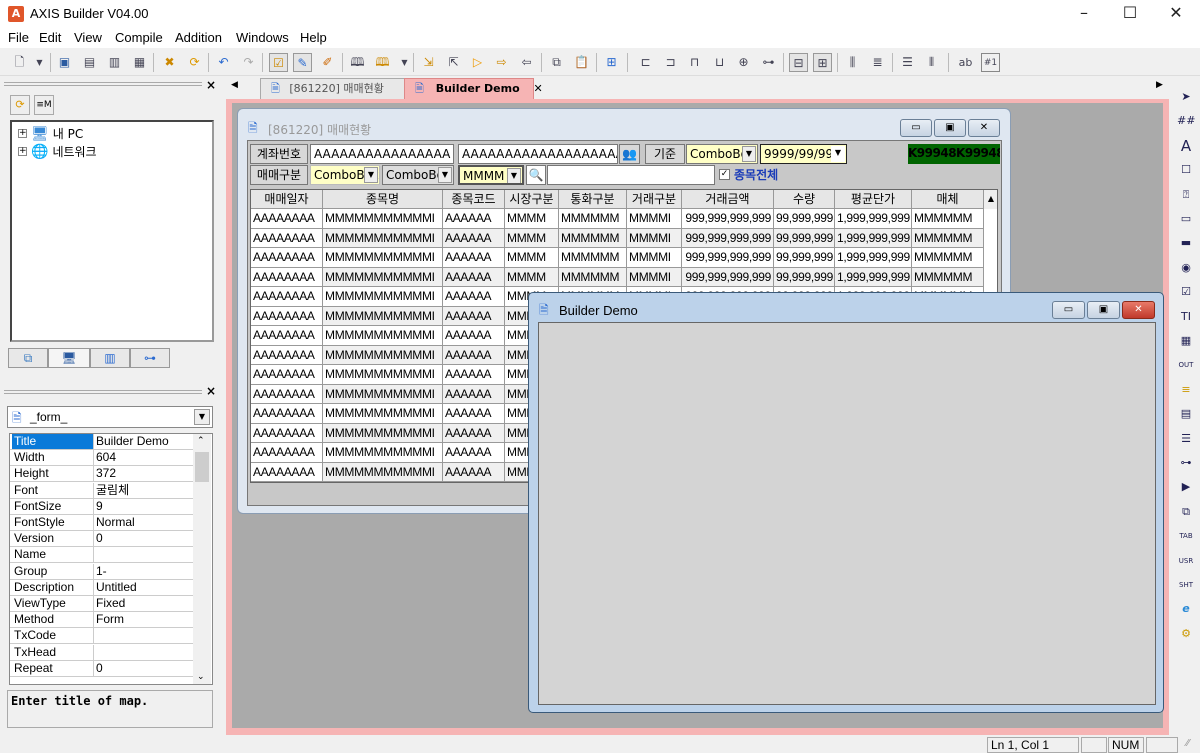 The width and height of the screenshot is (1200, 753). Describe the element at coordinates (428, 62) in the screenshot. I see `import-icon: ⇲` at that location.